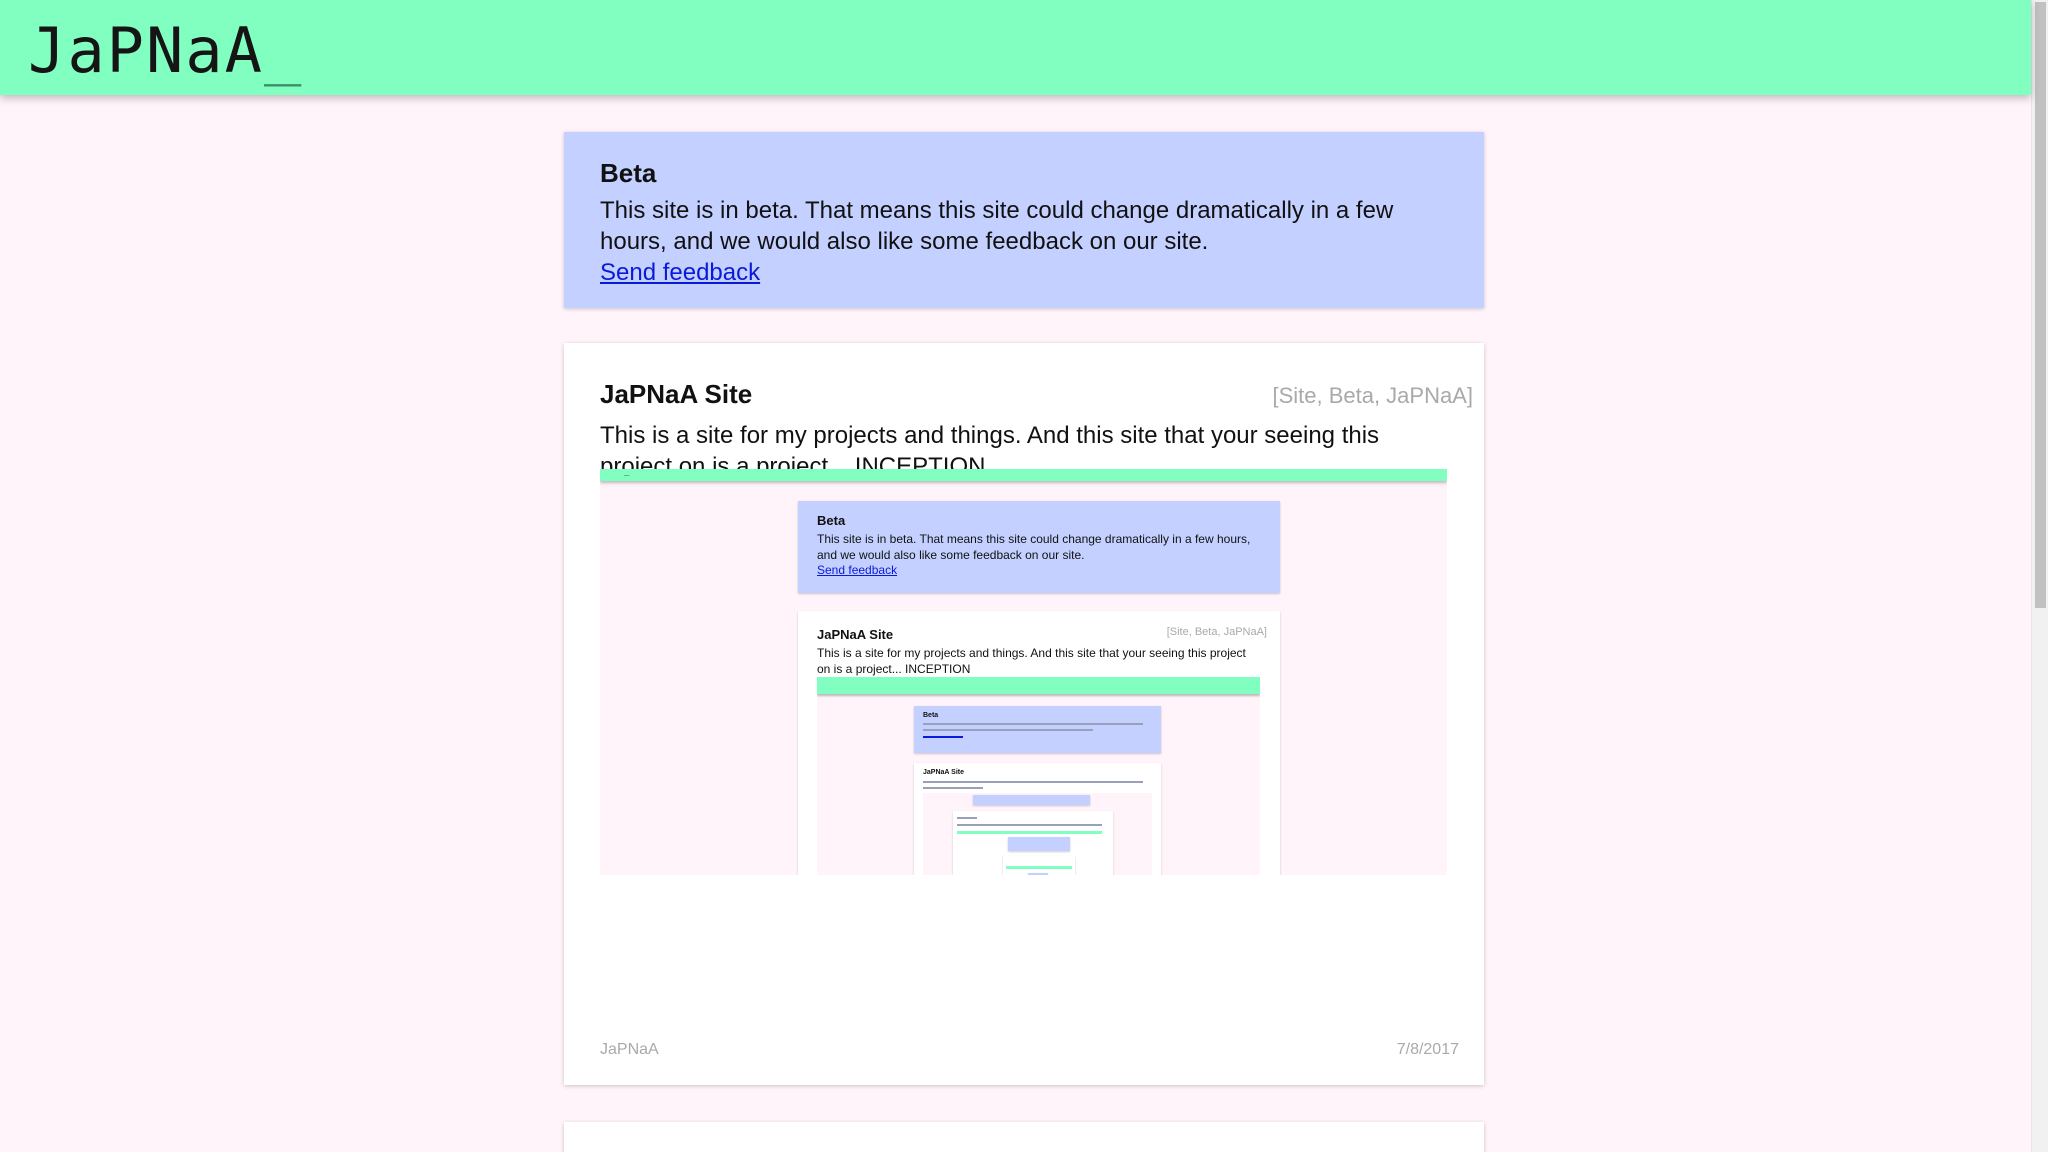 The image size is (2048, 1152). What do you see at coordinates (2040, 305) in the screenshot?
I see `scrollbar-thumb` at bounding box center [2040, 305].